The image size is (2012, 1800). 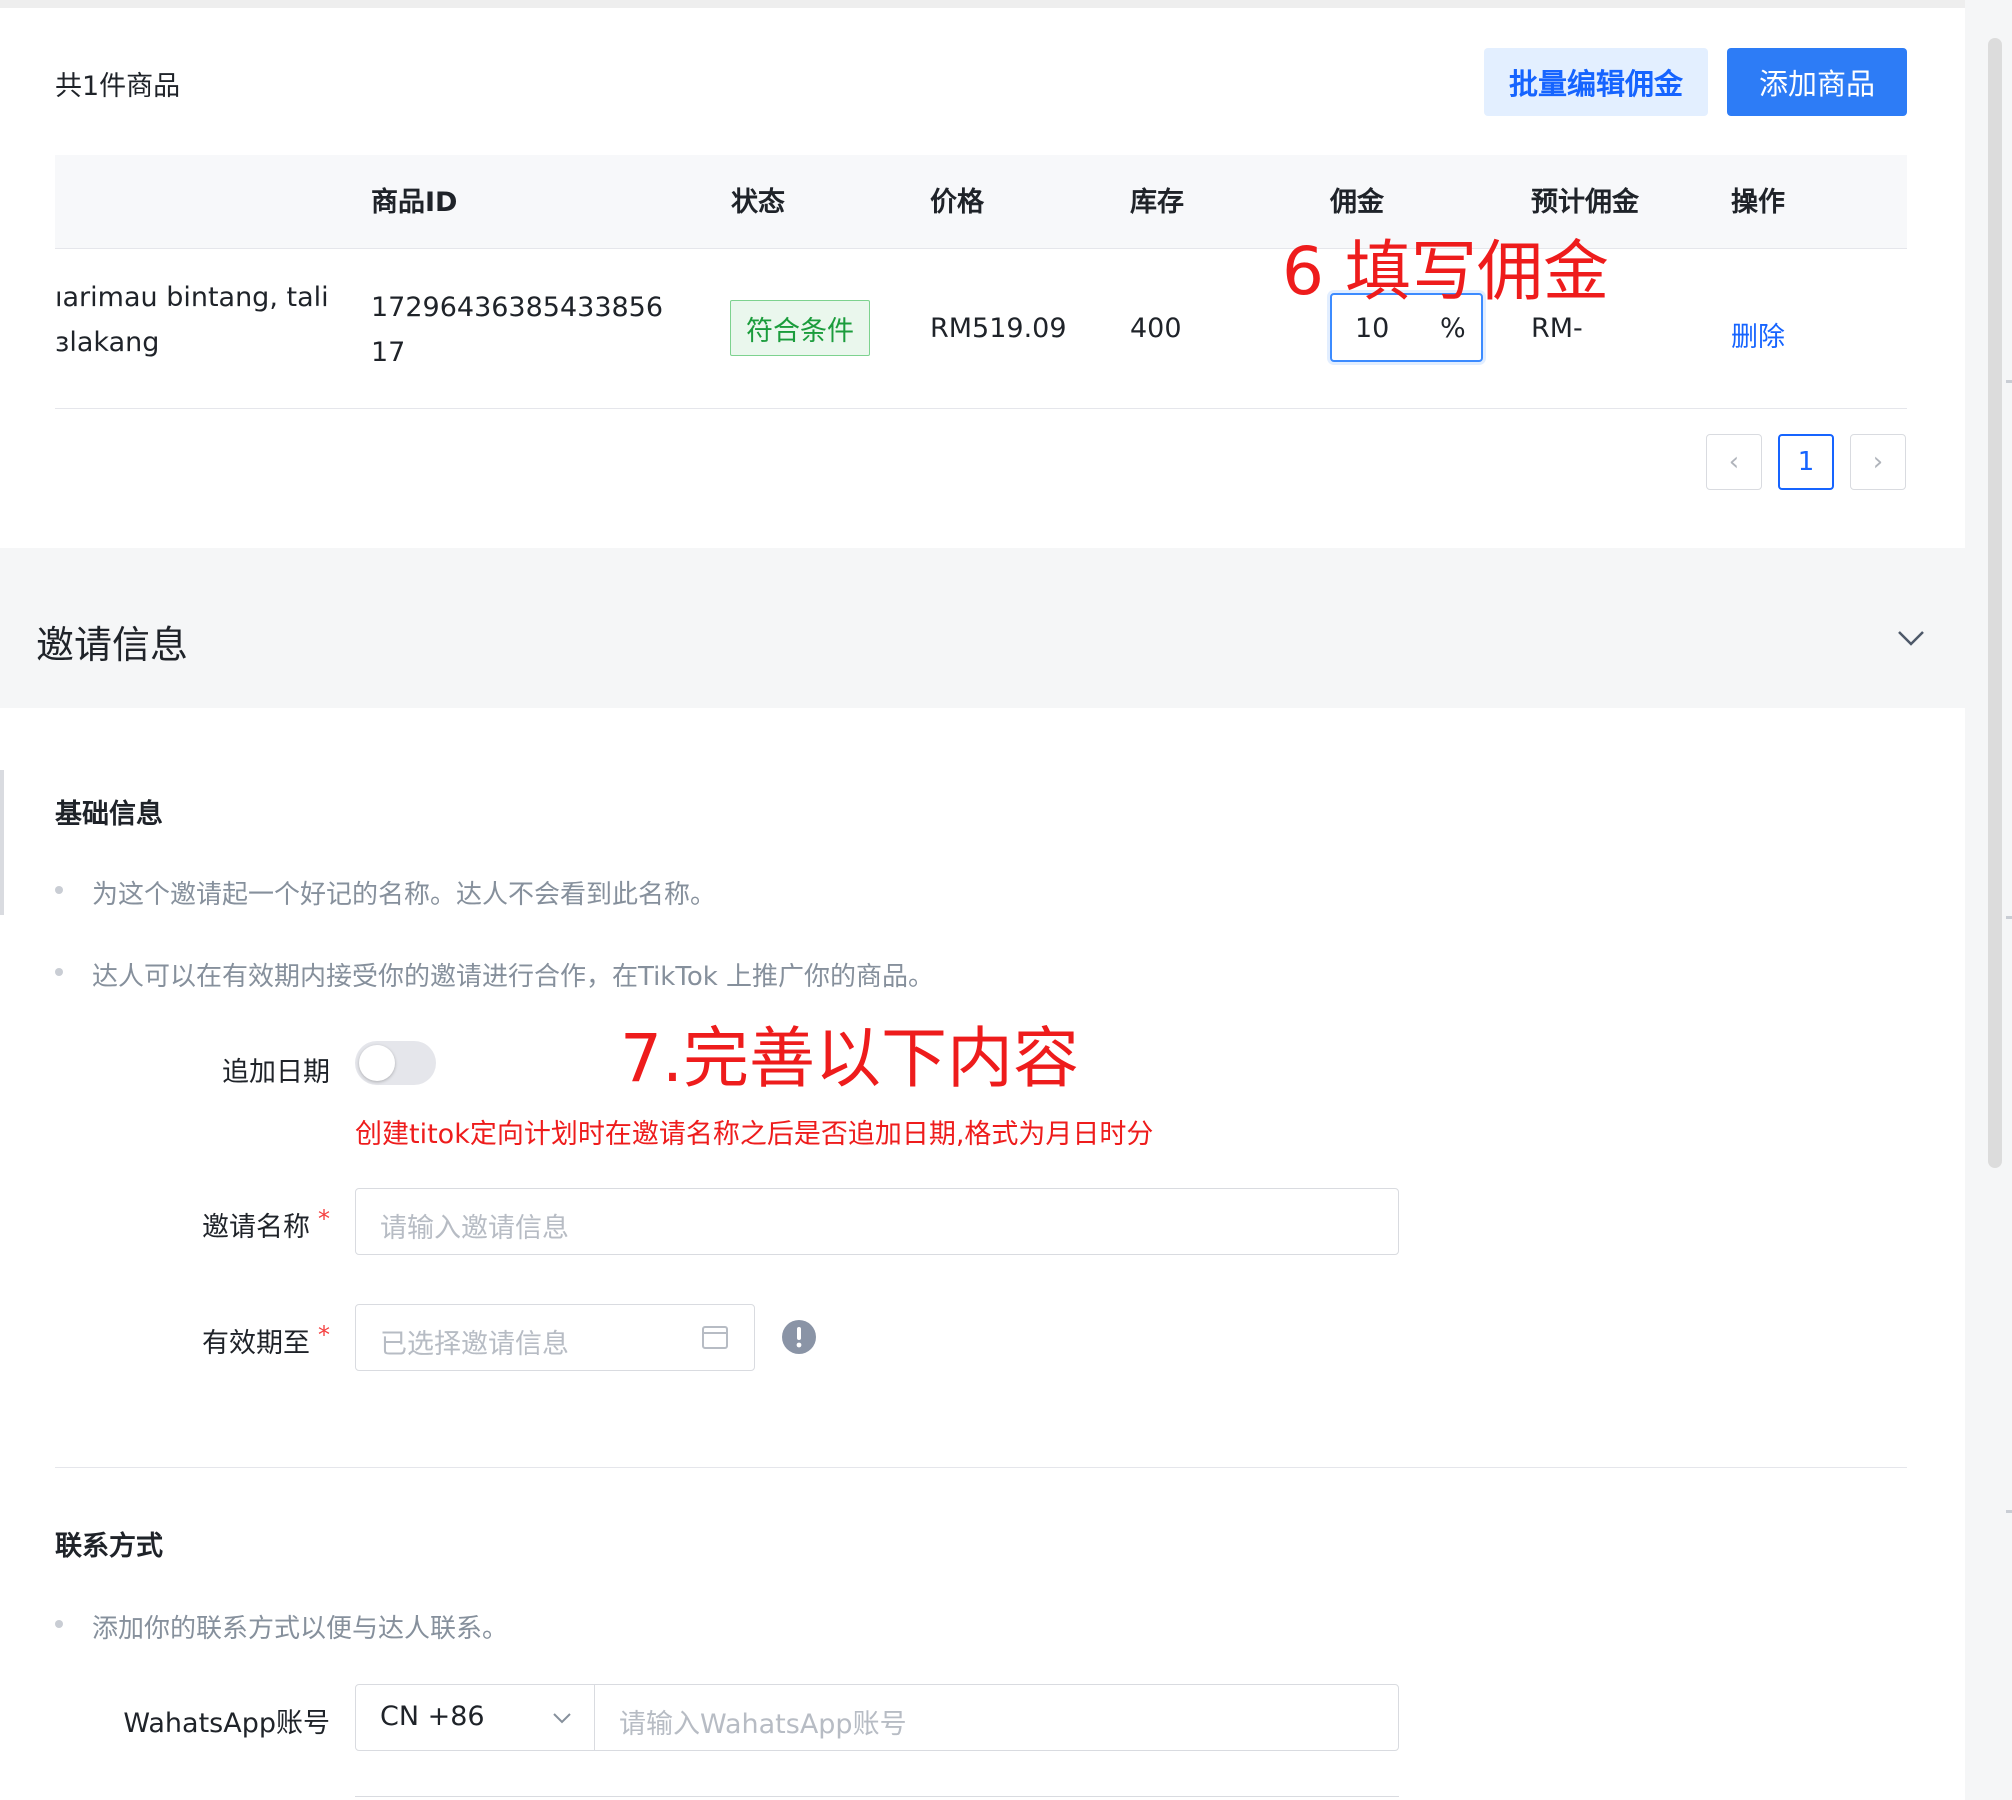 I want to click on invite-section-title: 邀请信息, so click(x=112, y=645).